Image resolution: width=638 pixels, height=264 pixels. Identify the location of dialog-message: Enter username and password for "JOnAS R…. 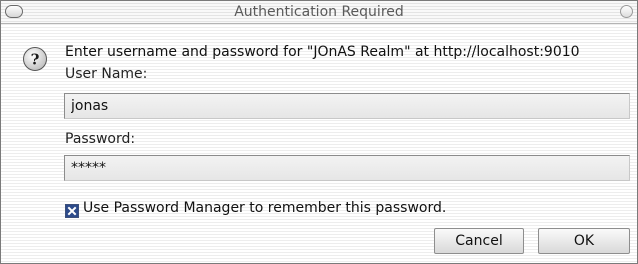
(322, 52).